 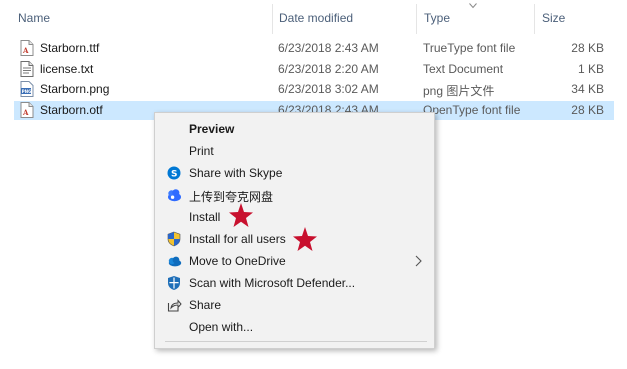 What do you see at coordinates (587, 89) in the screenshot?
I see `file-size: 34 KB` at bounding box center [587, 89].